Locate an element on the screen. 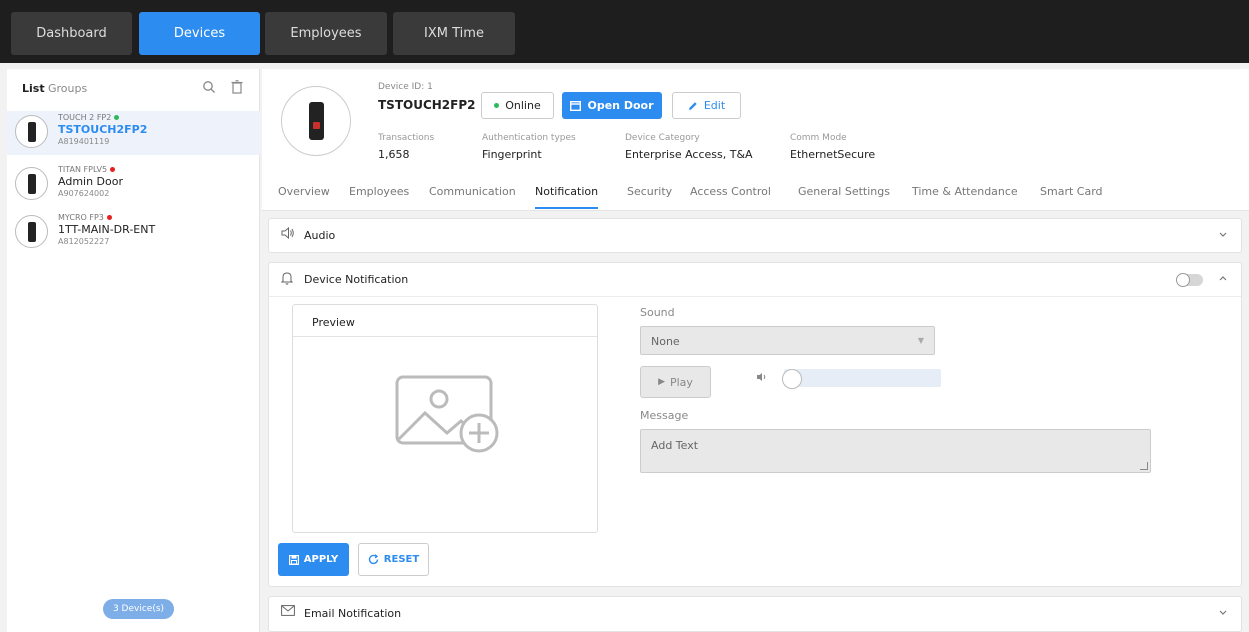 The width and height of the screenshot is (1249, 632). status-online-label: Online is located at coordinates (523, 105).